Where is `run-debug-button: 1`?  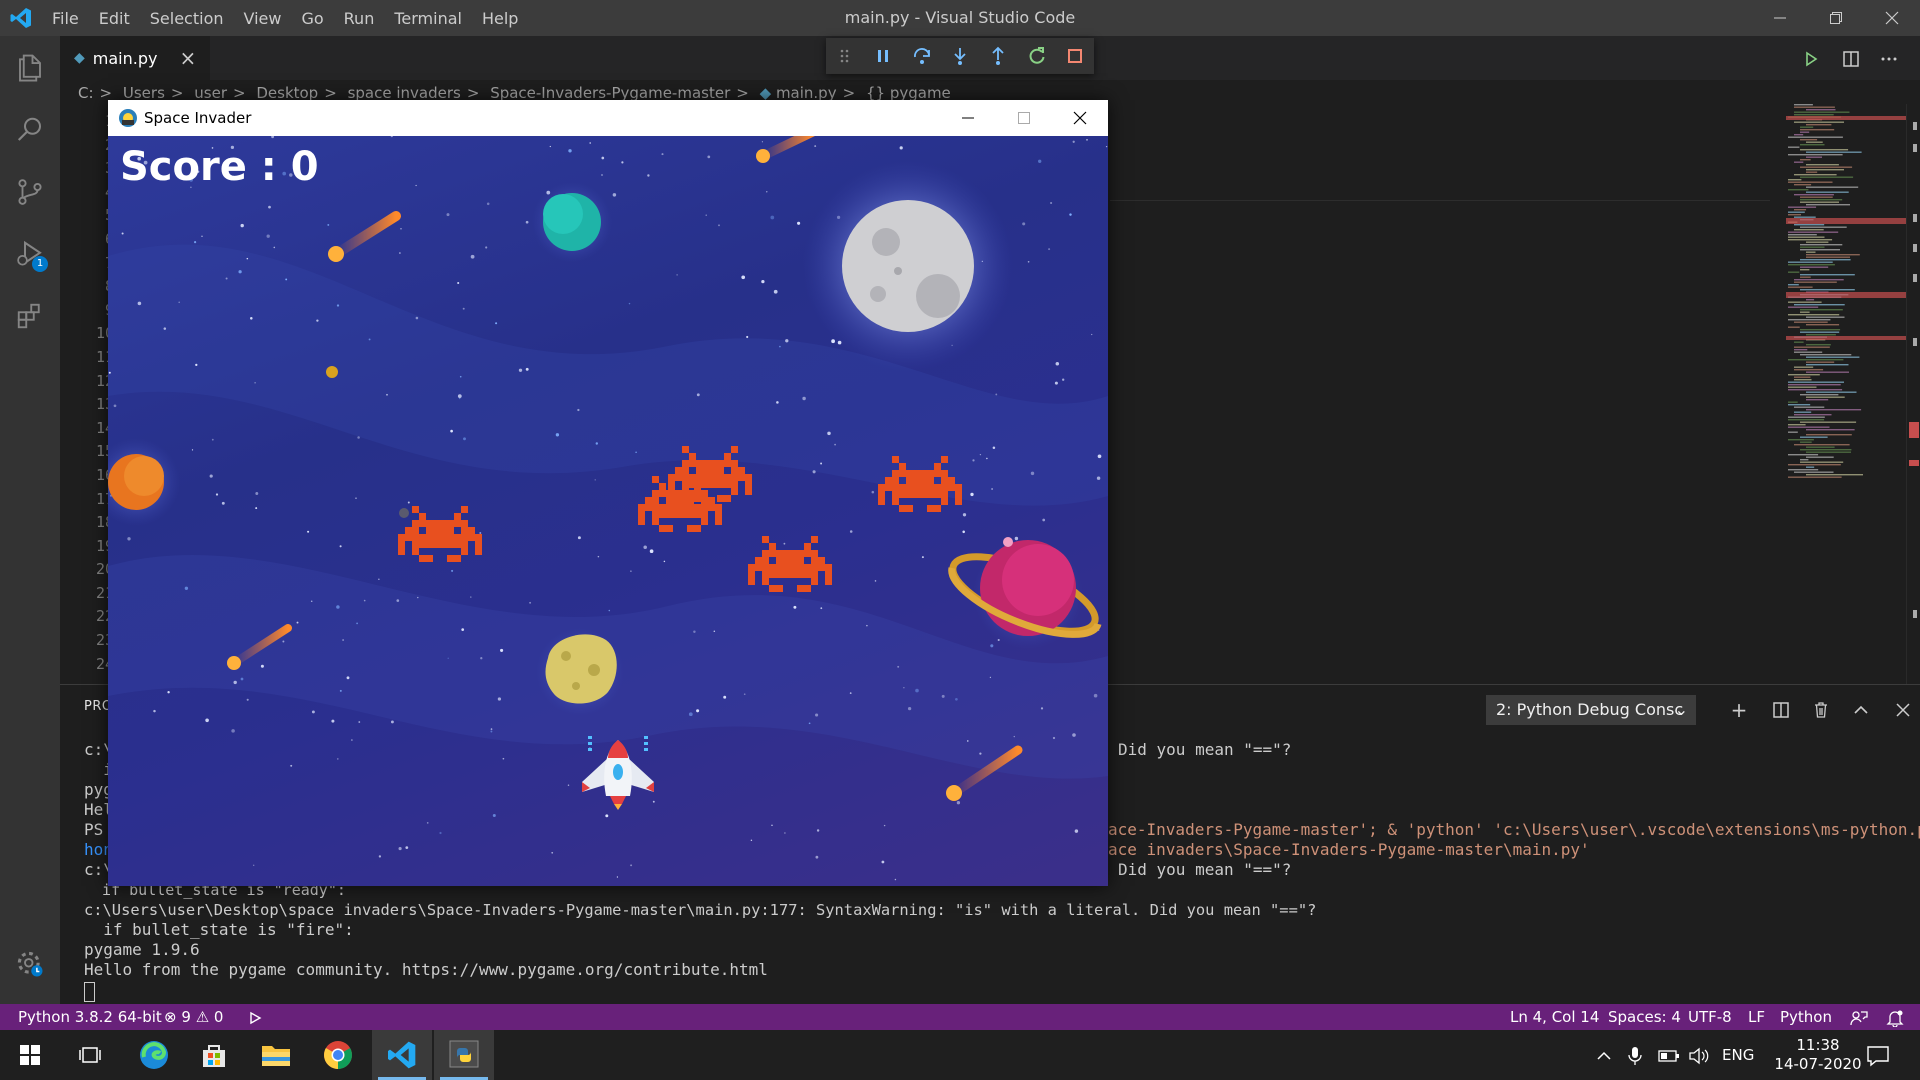
run-debug-button: 1 is located at coordinates (30, 254).